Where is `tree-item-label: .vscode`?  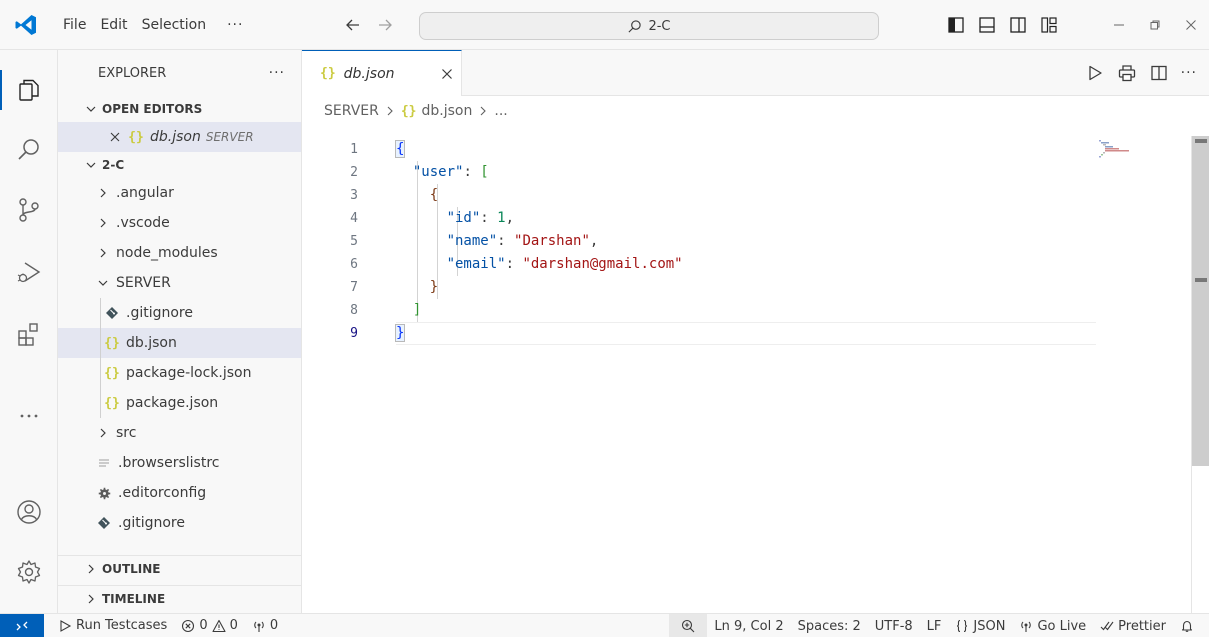
tree-item-label: .vscode is located at coordinates (143, 223).